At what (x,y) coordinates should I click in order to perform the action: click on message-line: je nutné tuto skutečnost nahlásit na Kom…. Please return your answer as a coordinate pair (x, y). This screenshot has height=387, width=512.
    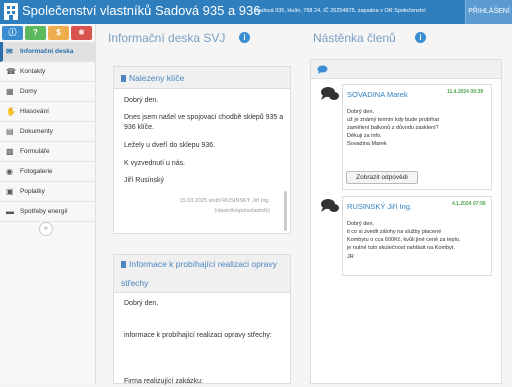
    Looking at the image, I should click on (401, 248).